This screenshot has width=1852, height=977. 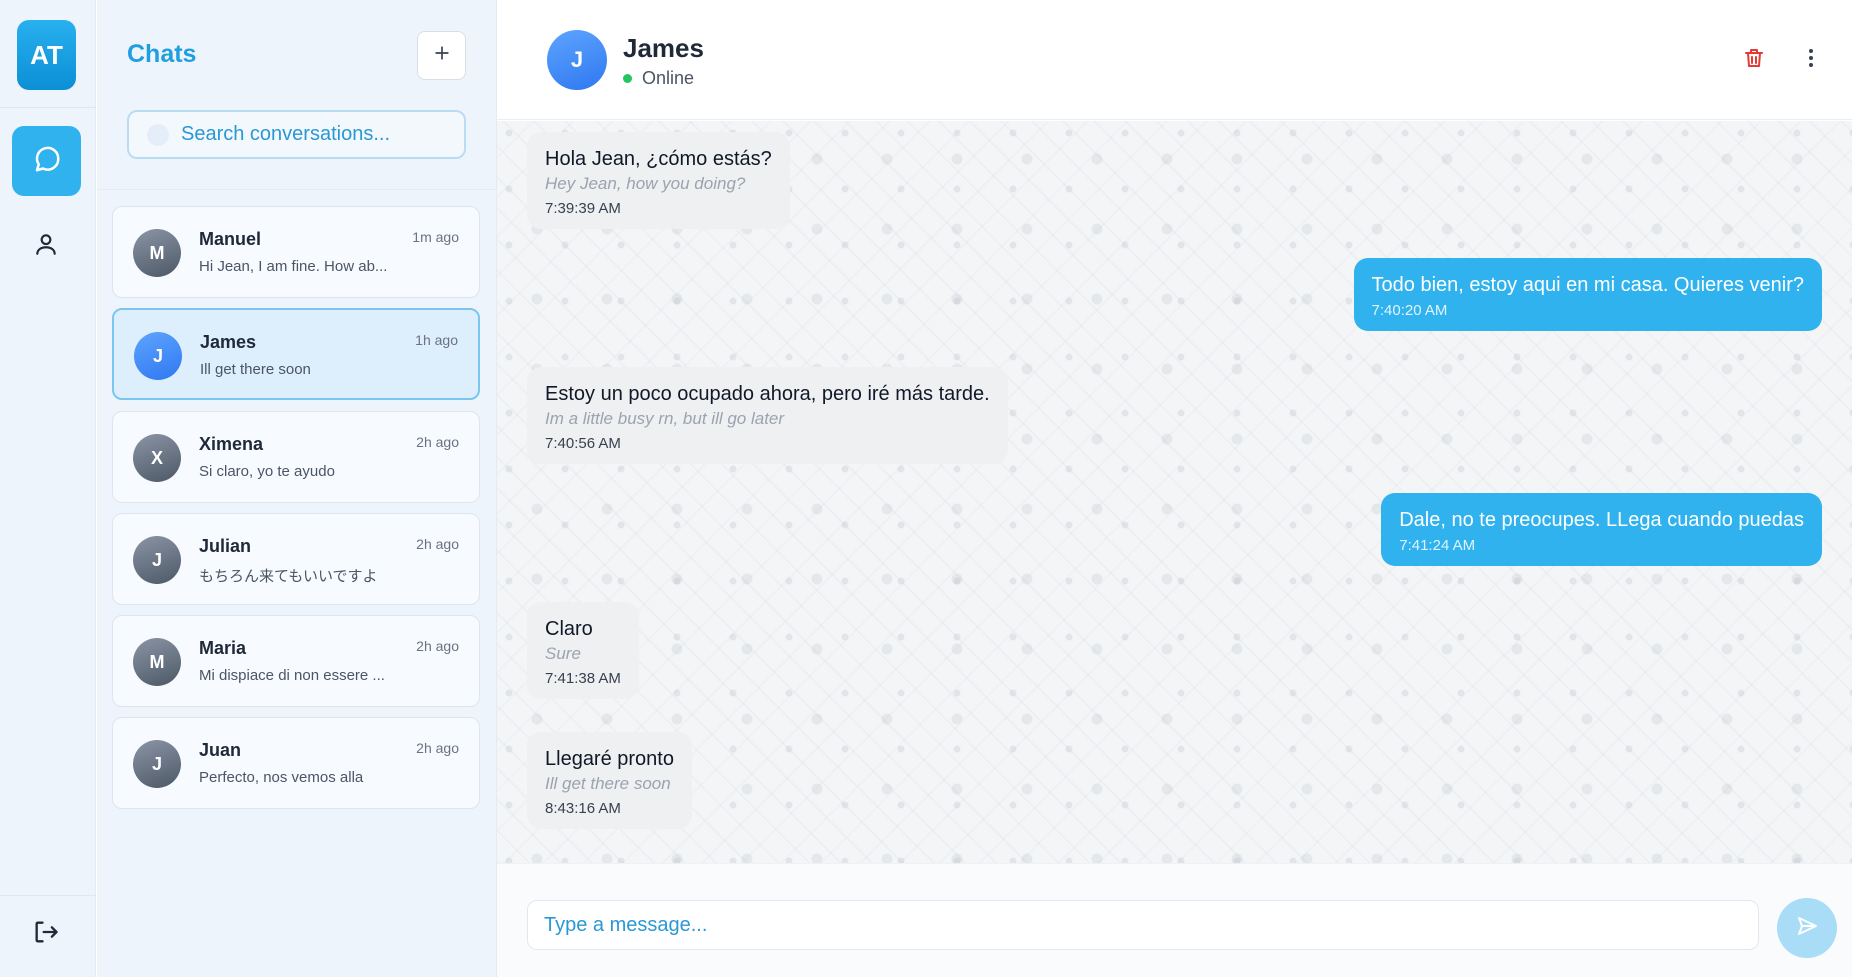 What do you see at coordinates (583, 808) in the screenshot?
I see `message-time: 8:43:16 AM` at bounding box center [583, 808].